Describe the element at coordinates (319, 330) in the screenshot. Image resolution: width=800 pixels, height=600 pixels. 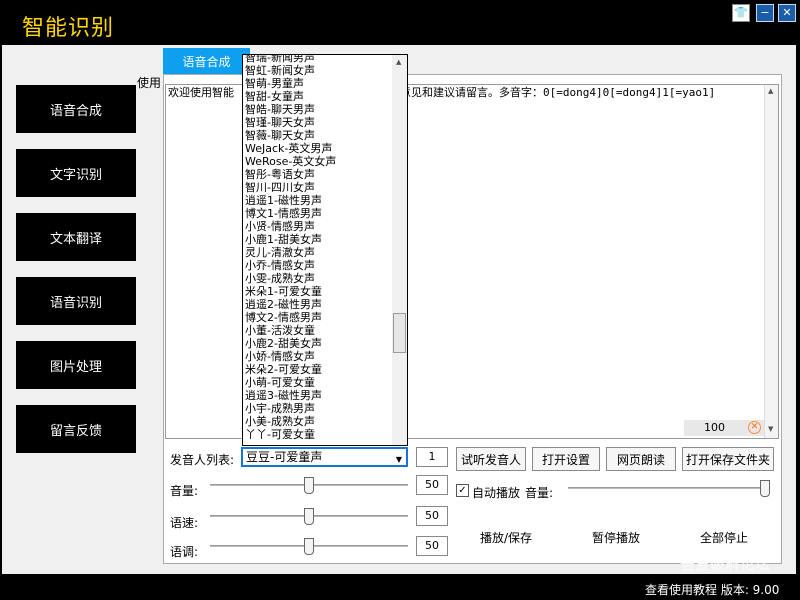
I see `dropdown-option: 小董-活泼女童` at that location.